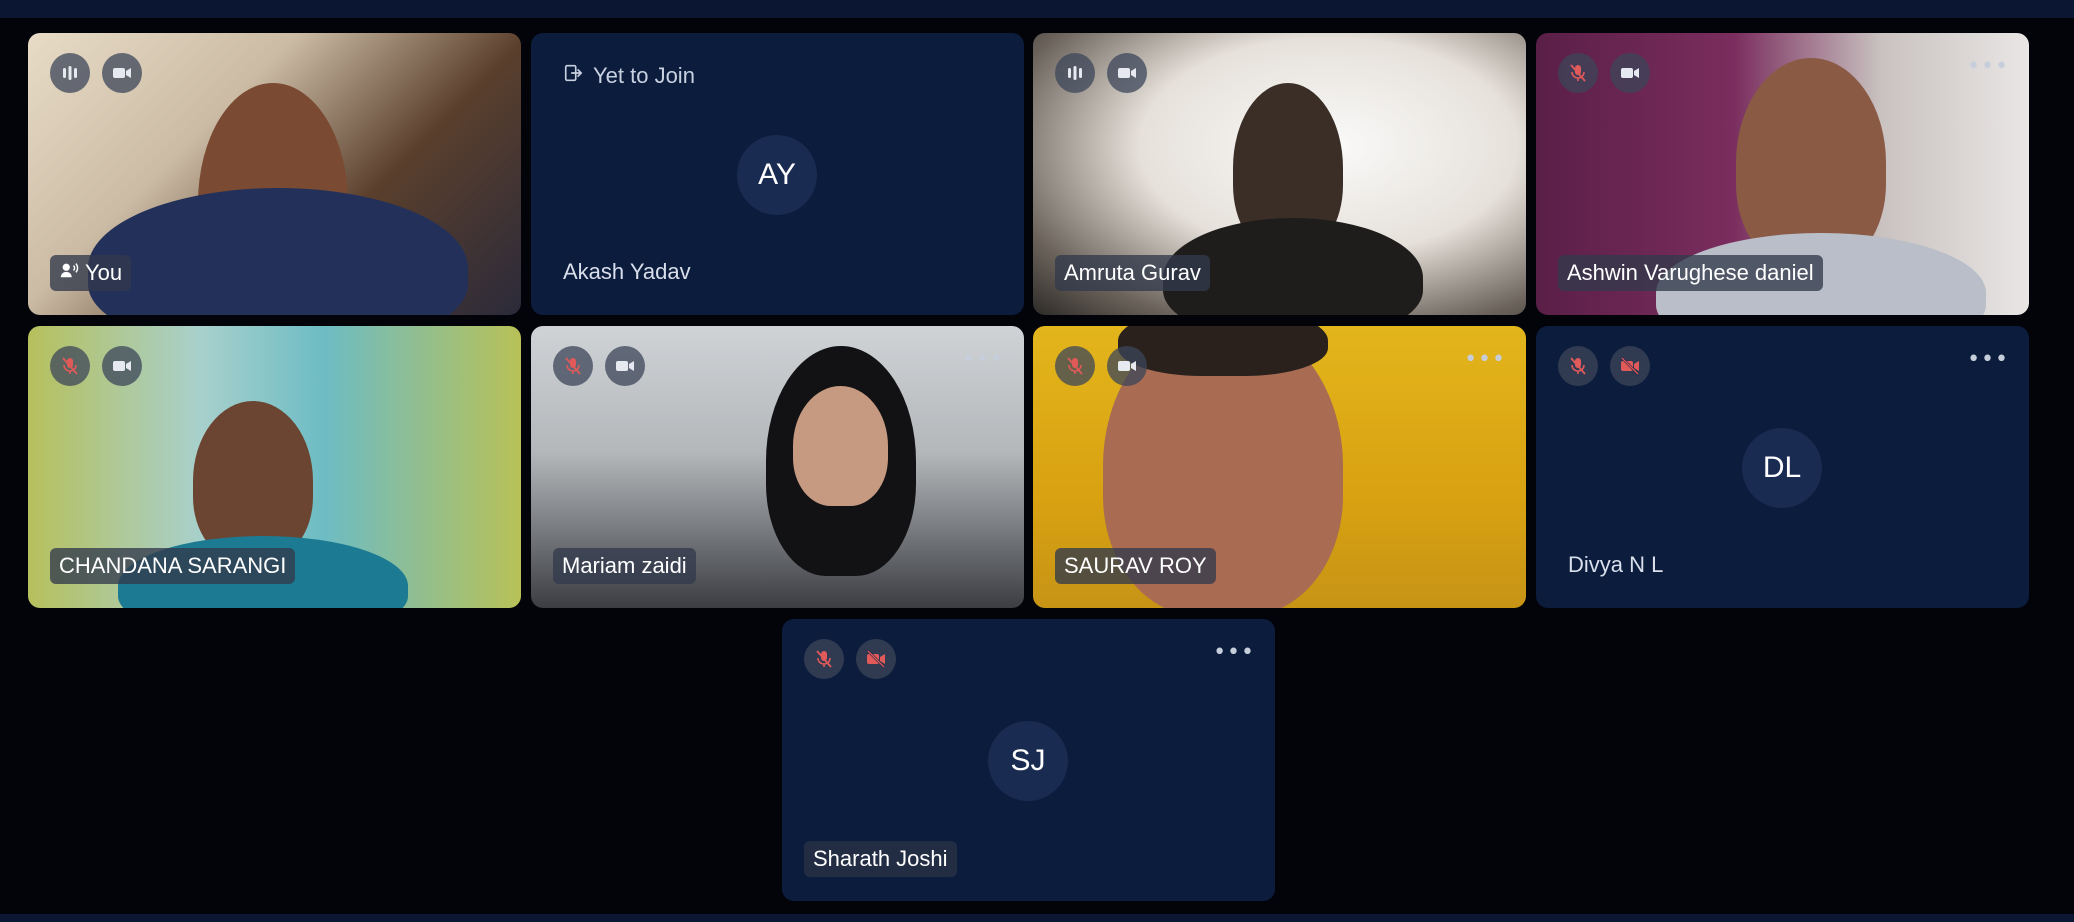 The image size is (2074, 922). I want to click on participant-name-badge: SAURAV ROY, so click(1135, 566).